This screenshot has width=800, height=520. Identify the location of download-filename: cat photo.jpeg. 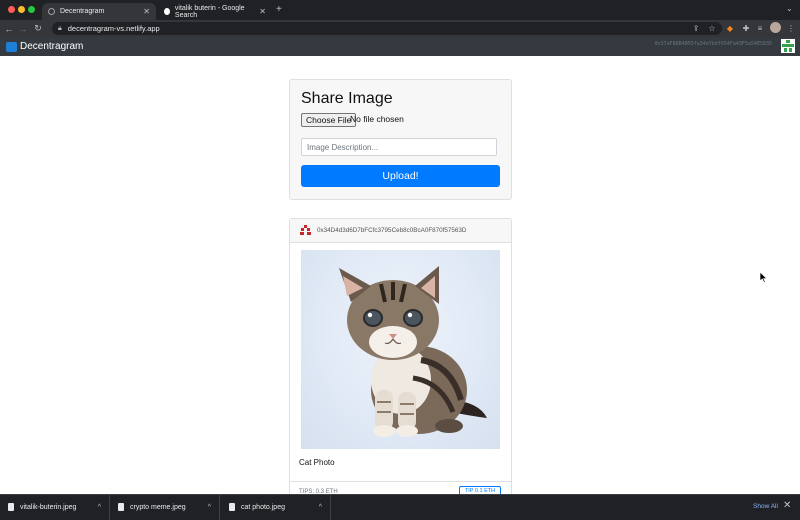
(263, 507).